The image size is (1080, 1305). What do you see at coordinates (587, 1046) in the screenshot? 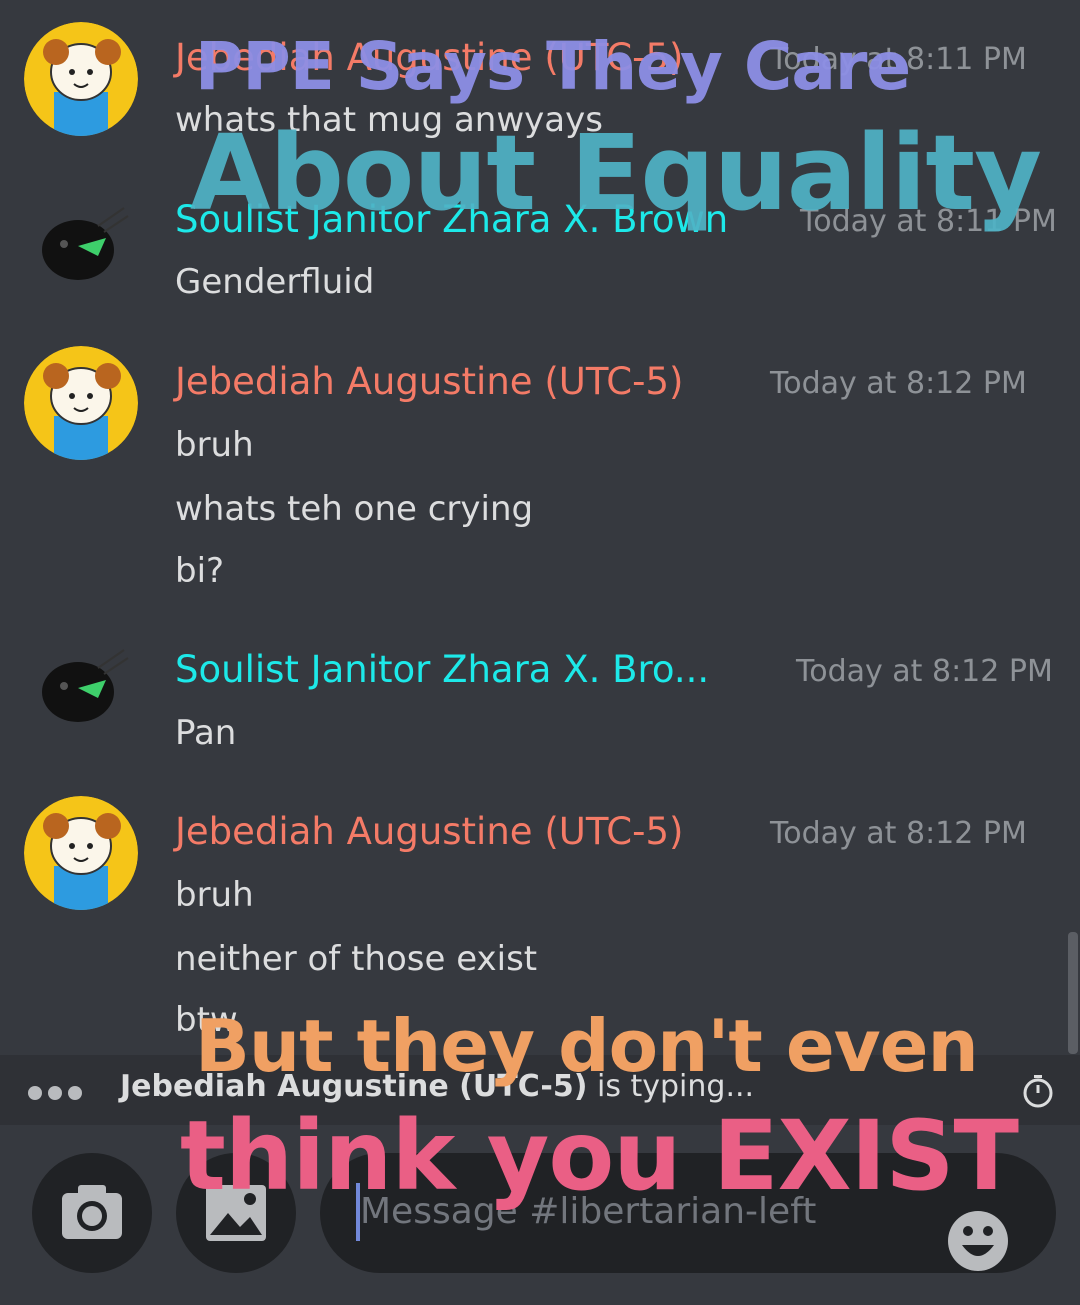
I see `meme-caption-bottom-line1: But they don't even` at bounding box center [587, 1046].